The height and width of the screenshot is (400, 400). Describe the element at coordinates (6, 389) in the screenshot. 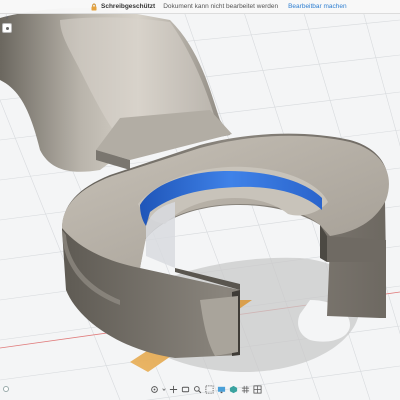

I see `origin-icon` at that location.